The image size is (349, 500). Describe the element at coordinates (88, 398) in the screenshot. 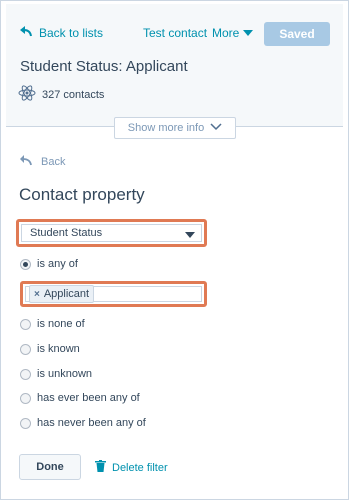

I see `option-label: has ever been any of` at that location.